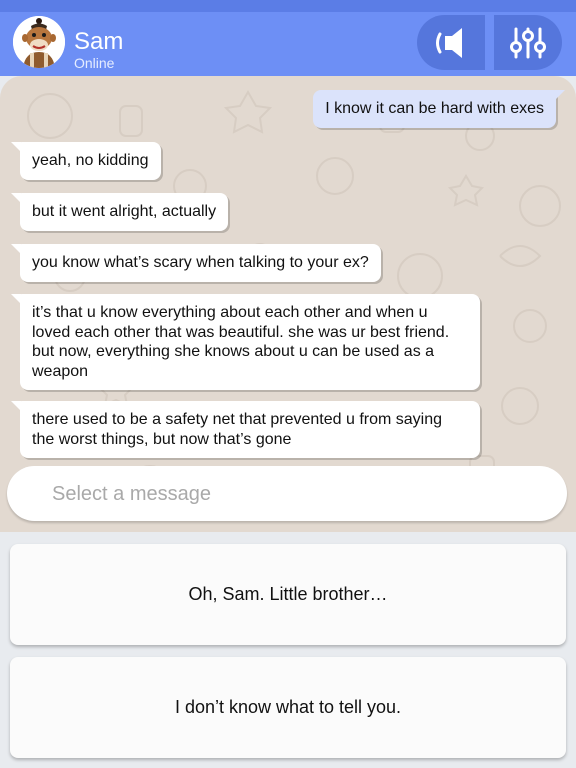 The height and width of the screenshot is (768, 576). I want to click on sock-monkey-icon, so click(39, 42).